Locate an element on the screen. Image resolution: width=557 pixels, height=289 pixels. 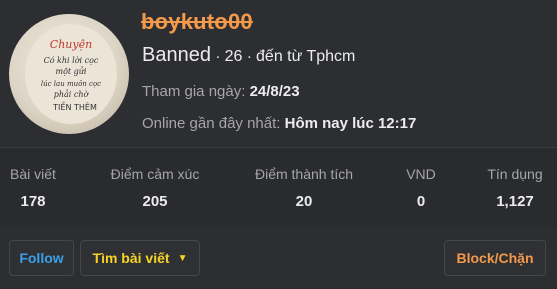
last-online-label: Online gần đây nhất: is located at coordinates (211, 123).